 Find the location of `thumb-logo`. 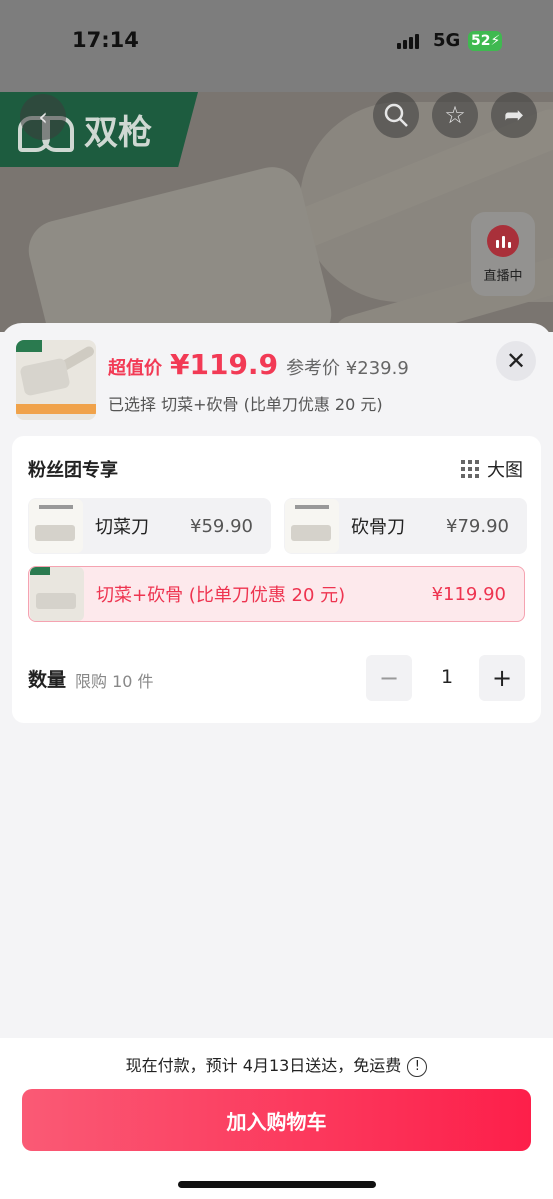

thumb-logo is located at coordinates (29, 346).